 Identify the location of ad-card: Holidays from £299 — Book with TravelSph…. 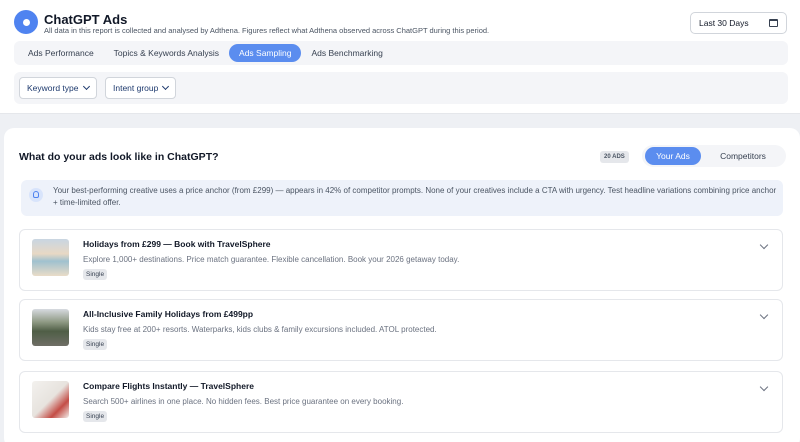
(401, 260).